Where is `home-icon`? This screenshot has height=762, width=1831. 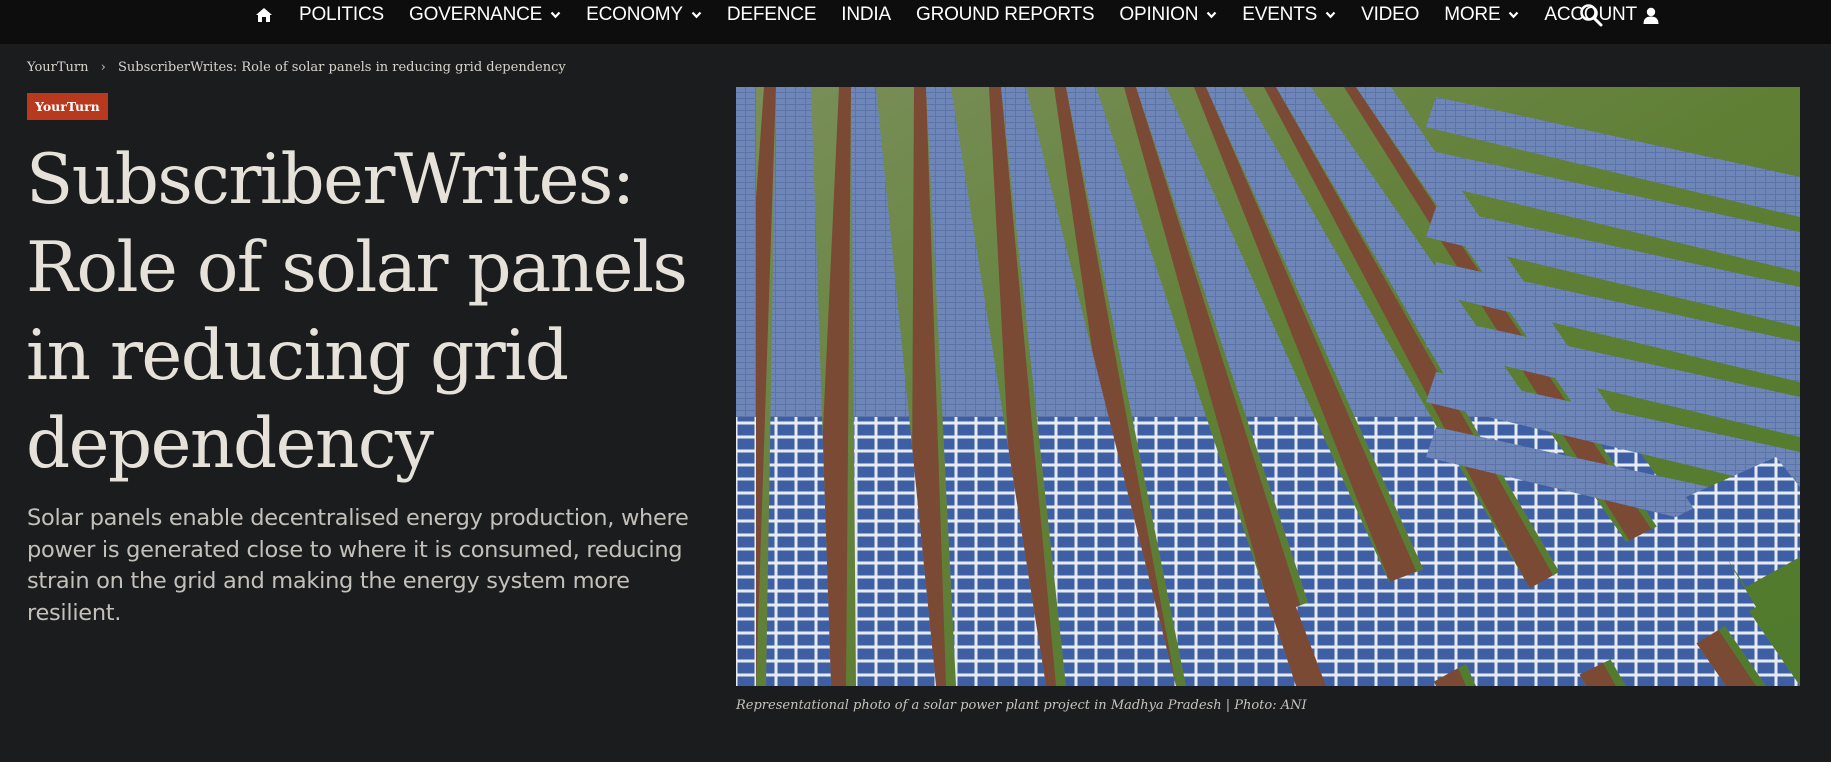
home-icon is located at coordinates (264, 15).